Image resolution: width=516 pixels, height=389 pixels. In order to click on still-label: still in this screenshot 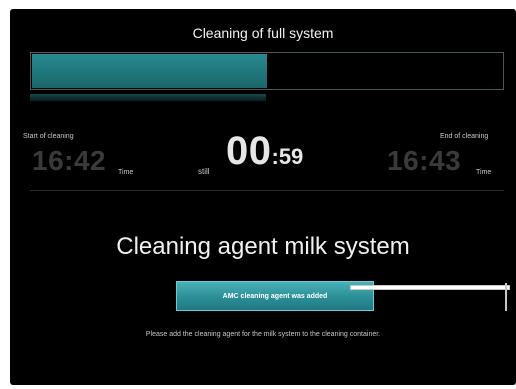, I will do `click(204, 171)`.